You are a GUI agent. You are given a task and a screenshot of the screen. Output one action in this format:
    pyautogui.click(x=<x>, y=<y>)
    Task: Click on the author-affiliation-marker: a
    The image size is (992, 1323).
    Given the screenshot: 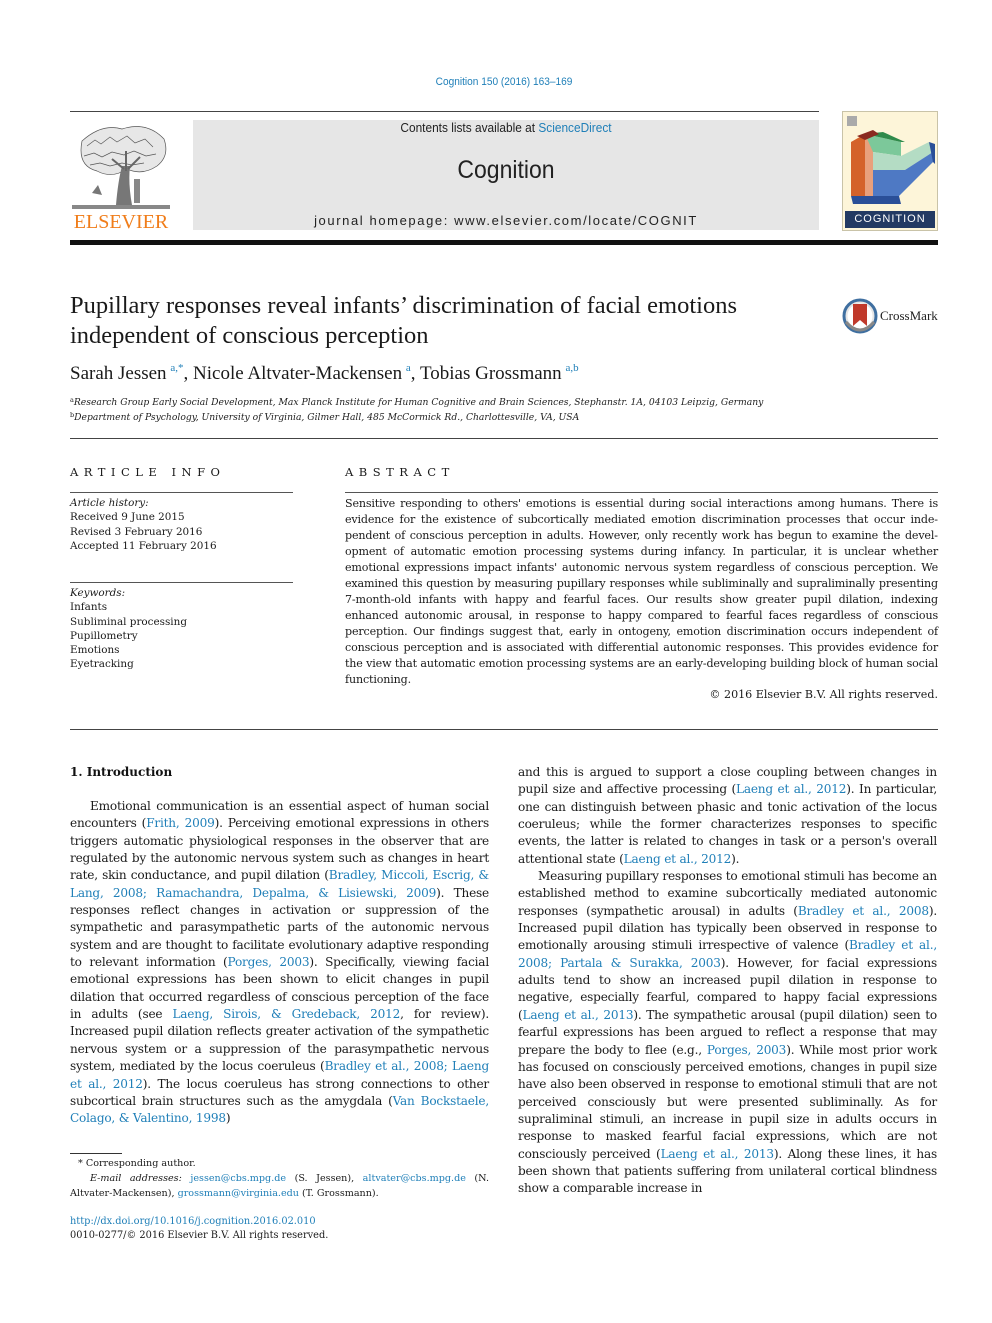 What is the action you would take?
    pyautogui.click(x=408, y=368)
    